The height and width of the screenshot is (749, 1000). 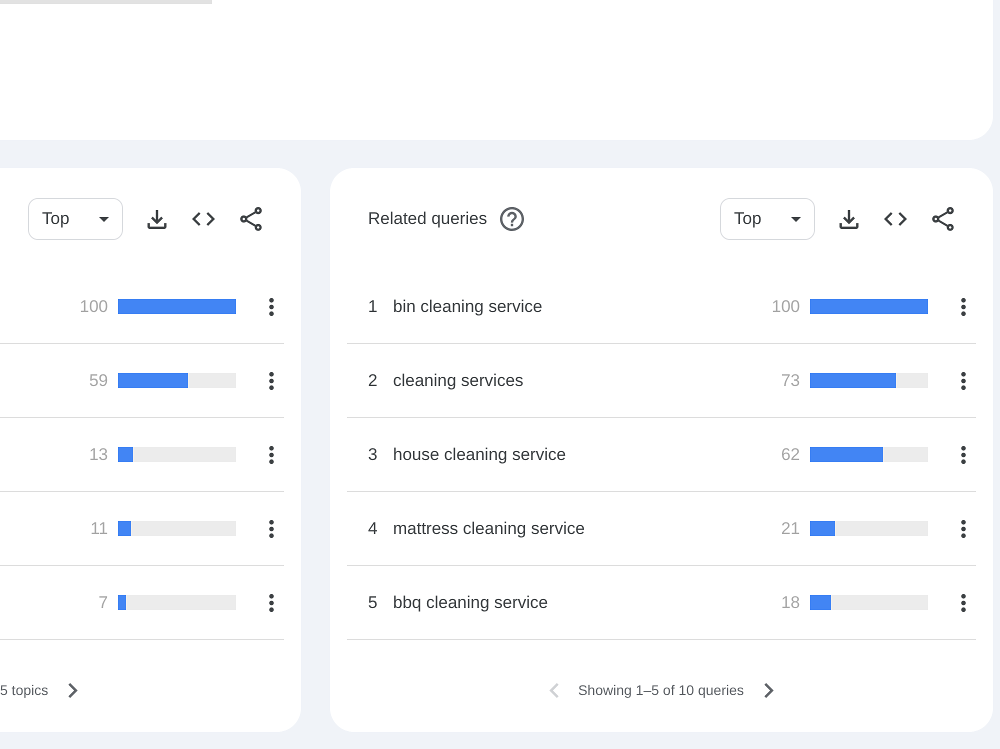 What do you see at coordinates (24, 690) in the screenshot?
I see `pagination-text: 5 topics` at bounding box center [24, 690].